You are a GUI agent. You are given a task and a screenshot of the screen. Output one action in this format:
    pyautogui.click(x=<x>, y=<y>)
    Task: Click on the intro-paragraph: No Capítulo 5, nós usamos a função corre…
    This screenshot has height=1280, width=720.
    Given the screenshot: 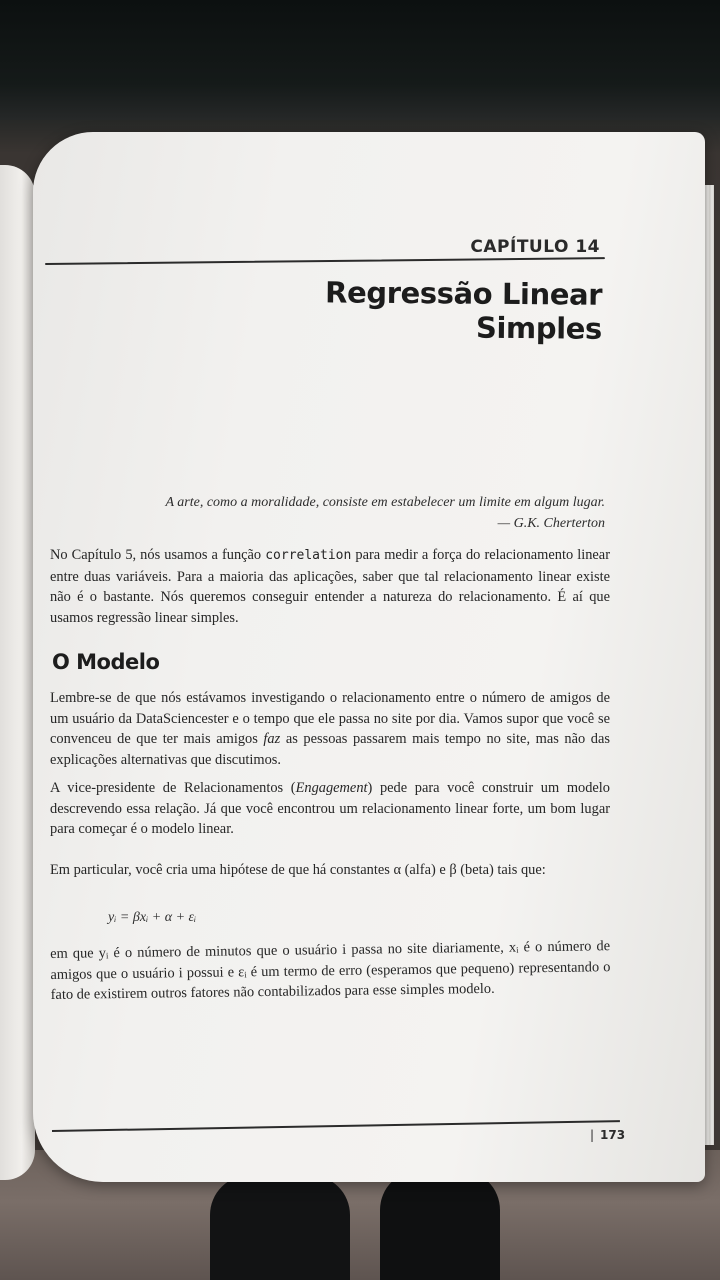 What is the action you would take?
    pyautogui.click(x=330, y=586)
    